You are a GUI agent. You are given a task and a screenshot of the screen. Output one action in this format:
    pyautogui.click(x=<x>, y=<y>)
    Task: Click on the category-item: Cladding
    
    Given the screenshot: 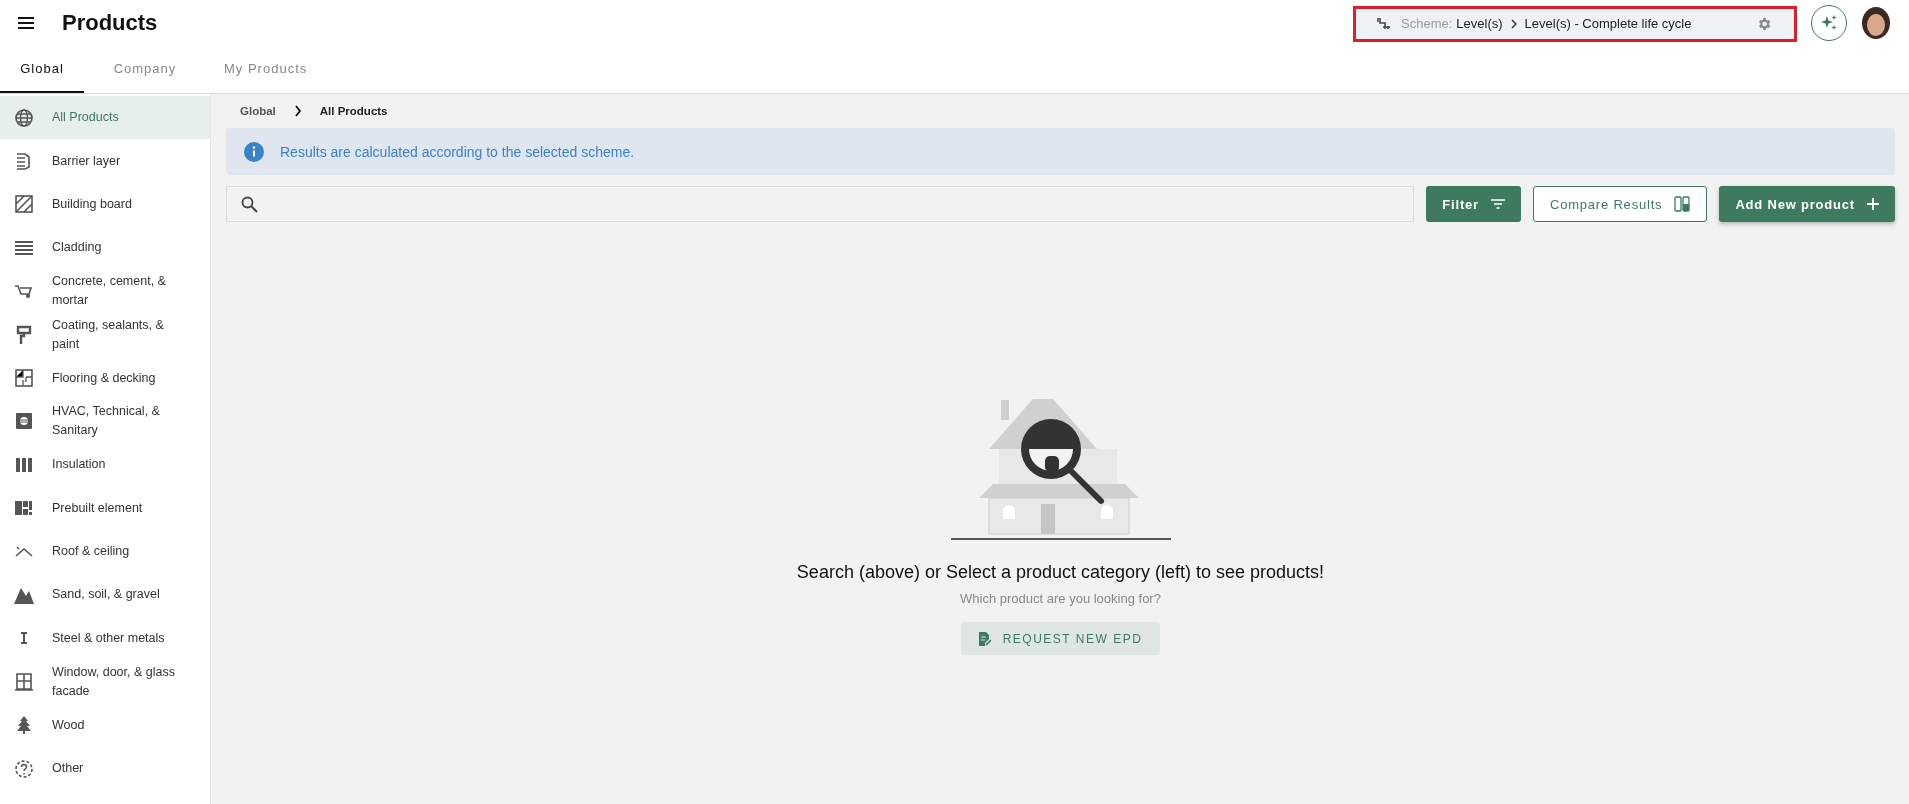 What is the action you would take?
    pyautogui.click(x=105, y=248)
    